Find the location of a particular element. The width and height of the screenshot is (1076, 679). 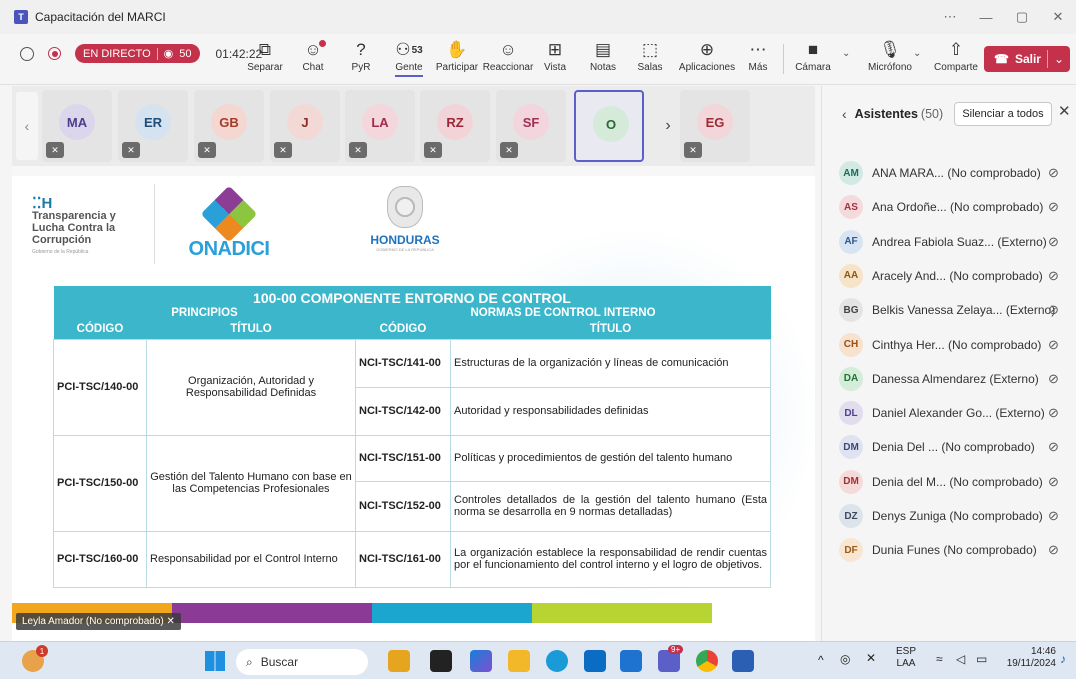

attendee-row: DF Dunia Funes (No comprobado) ⊘ is located at coordinates (949, 550).